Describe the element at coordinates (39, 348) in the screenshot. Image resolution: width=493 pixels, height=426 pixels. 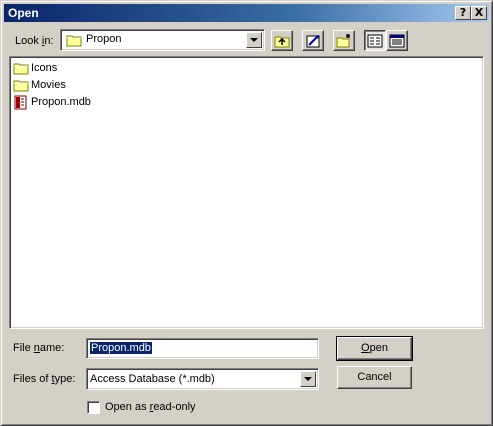
I see `file-name-label: File name:` at that location.